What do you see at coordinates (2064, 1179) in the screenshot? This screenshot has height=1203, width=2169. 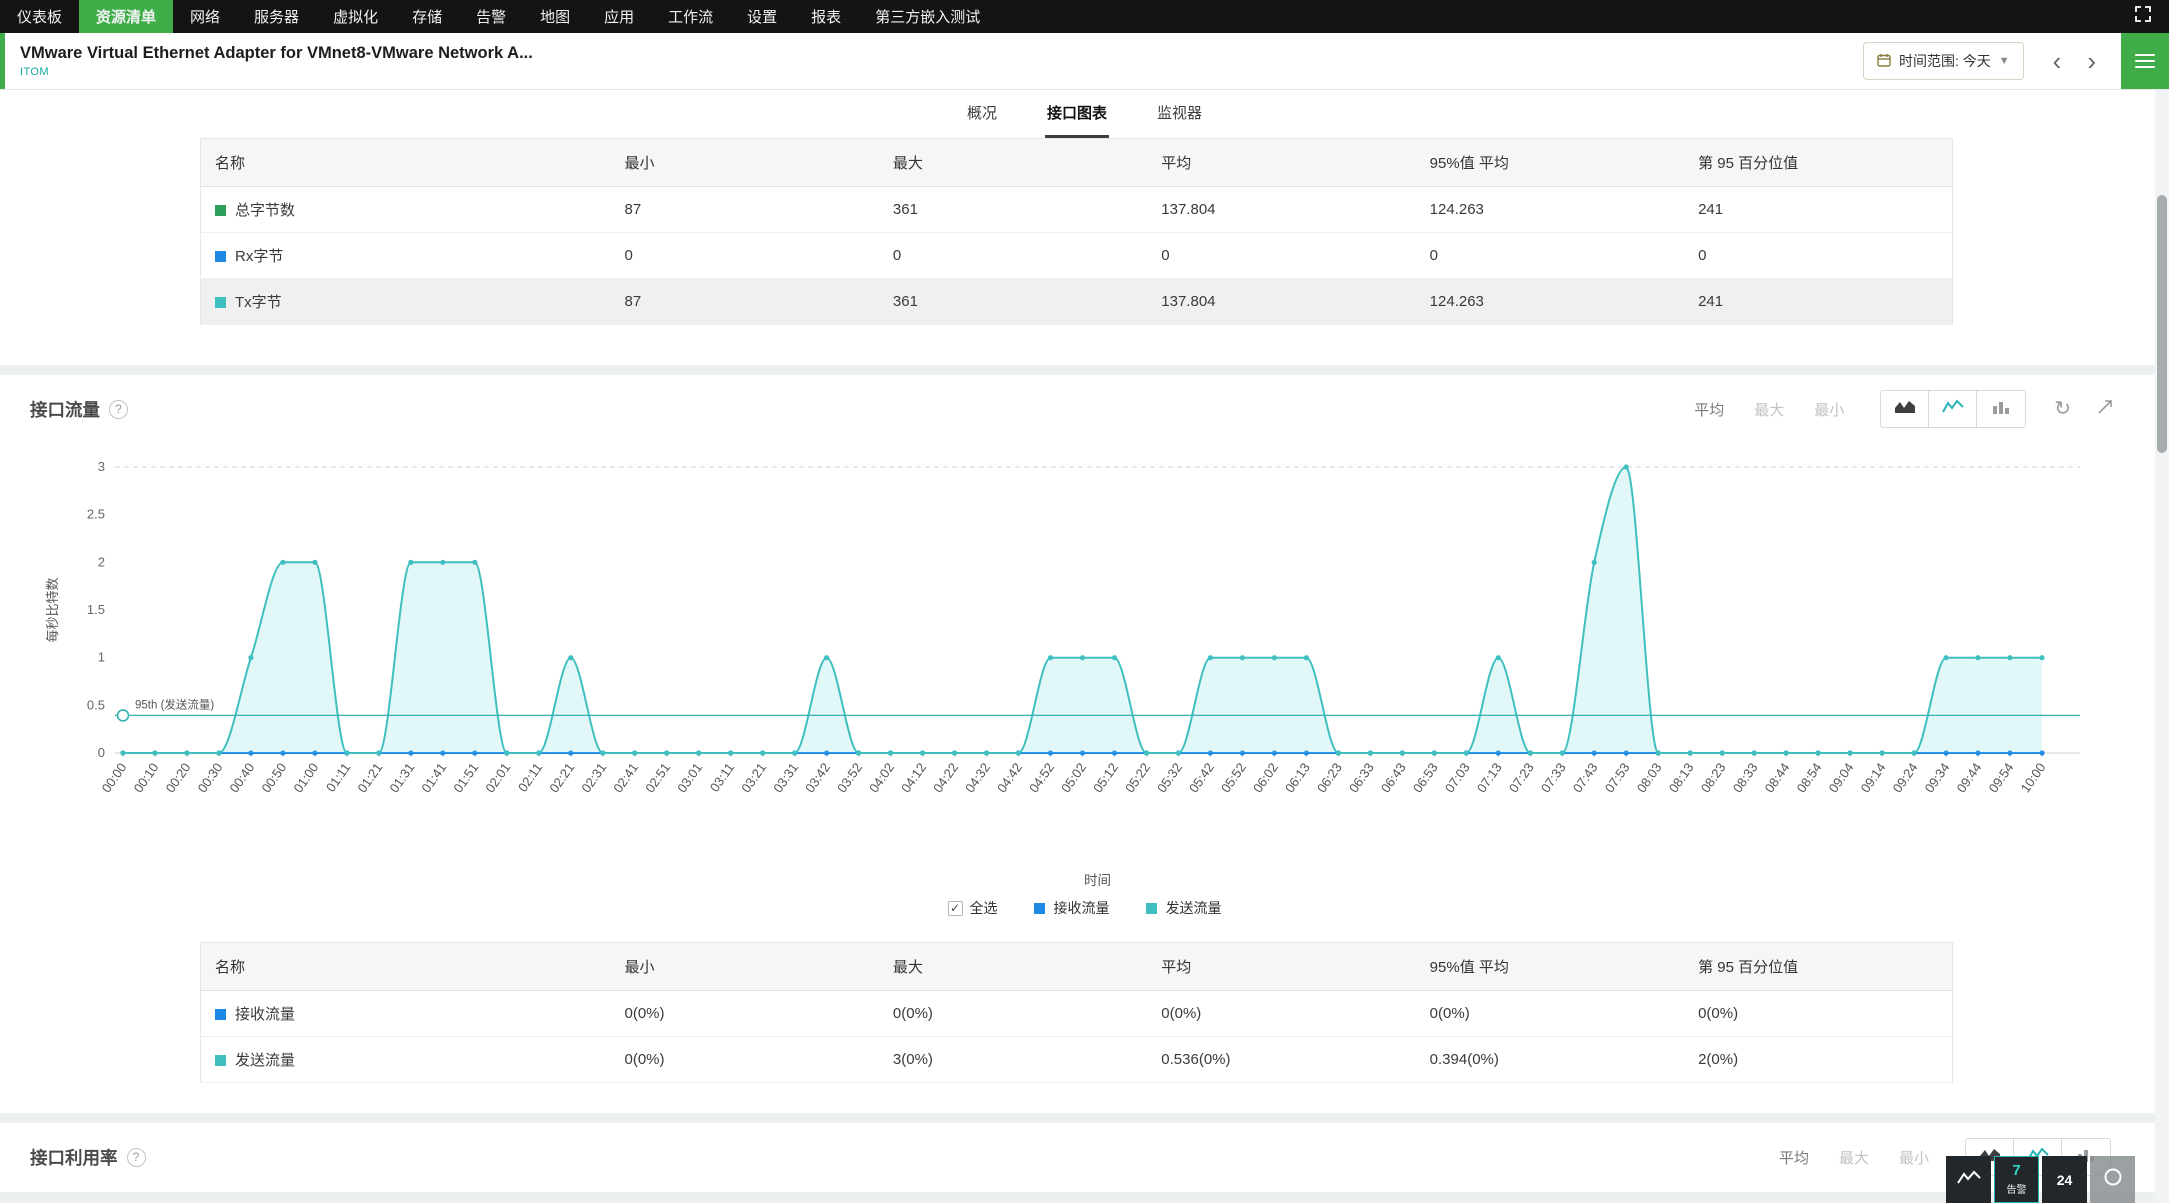 I see `hours24-widget: 24` at bounding box center [2064, 1179].